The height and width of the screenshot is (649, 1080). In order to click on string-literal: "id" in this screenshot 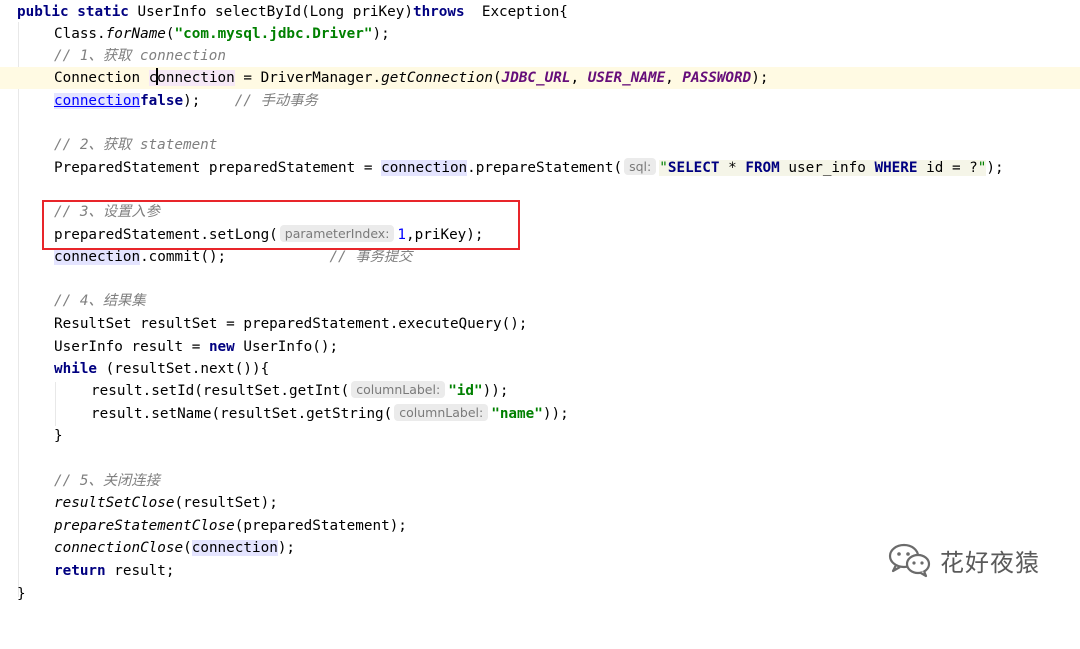, I will do `click(465, 391)`.